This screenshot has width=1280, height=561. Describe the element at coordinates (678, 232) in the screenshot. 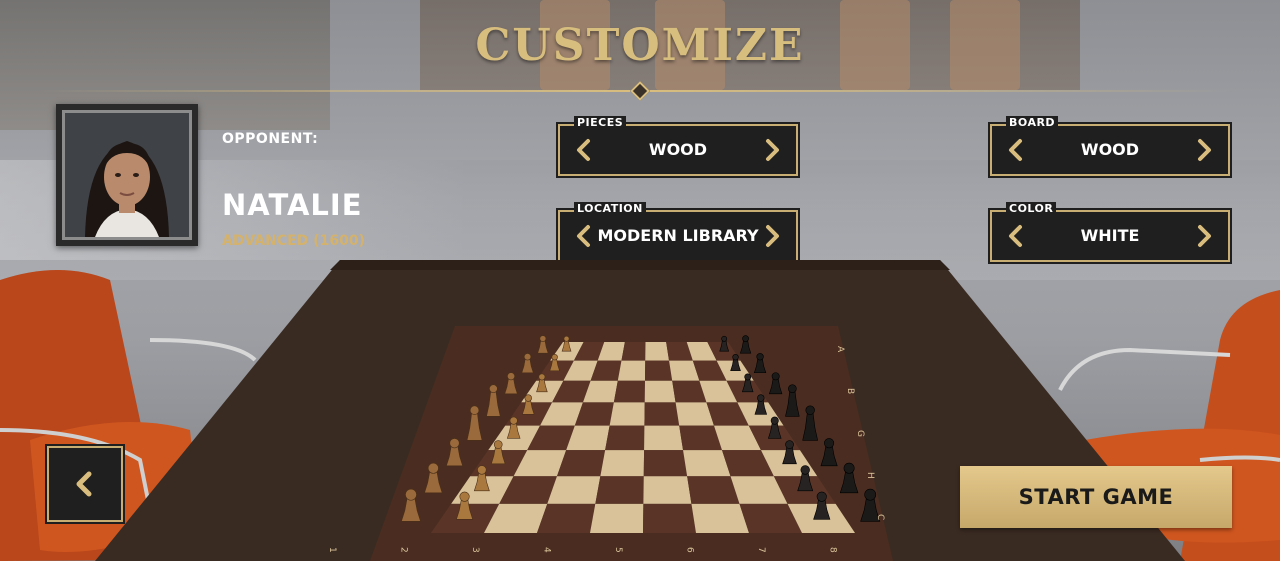

I see `location-selector: LOCATION MODERN LIBRARY` at that location.